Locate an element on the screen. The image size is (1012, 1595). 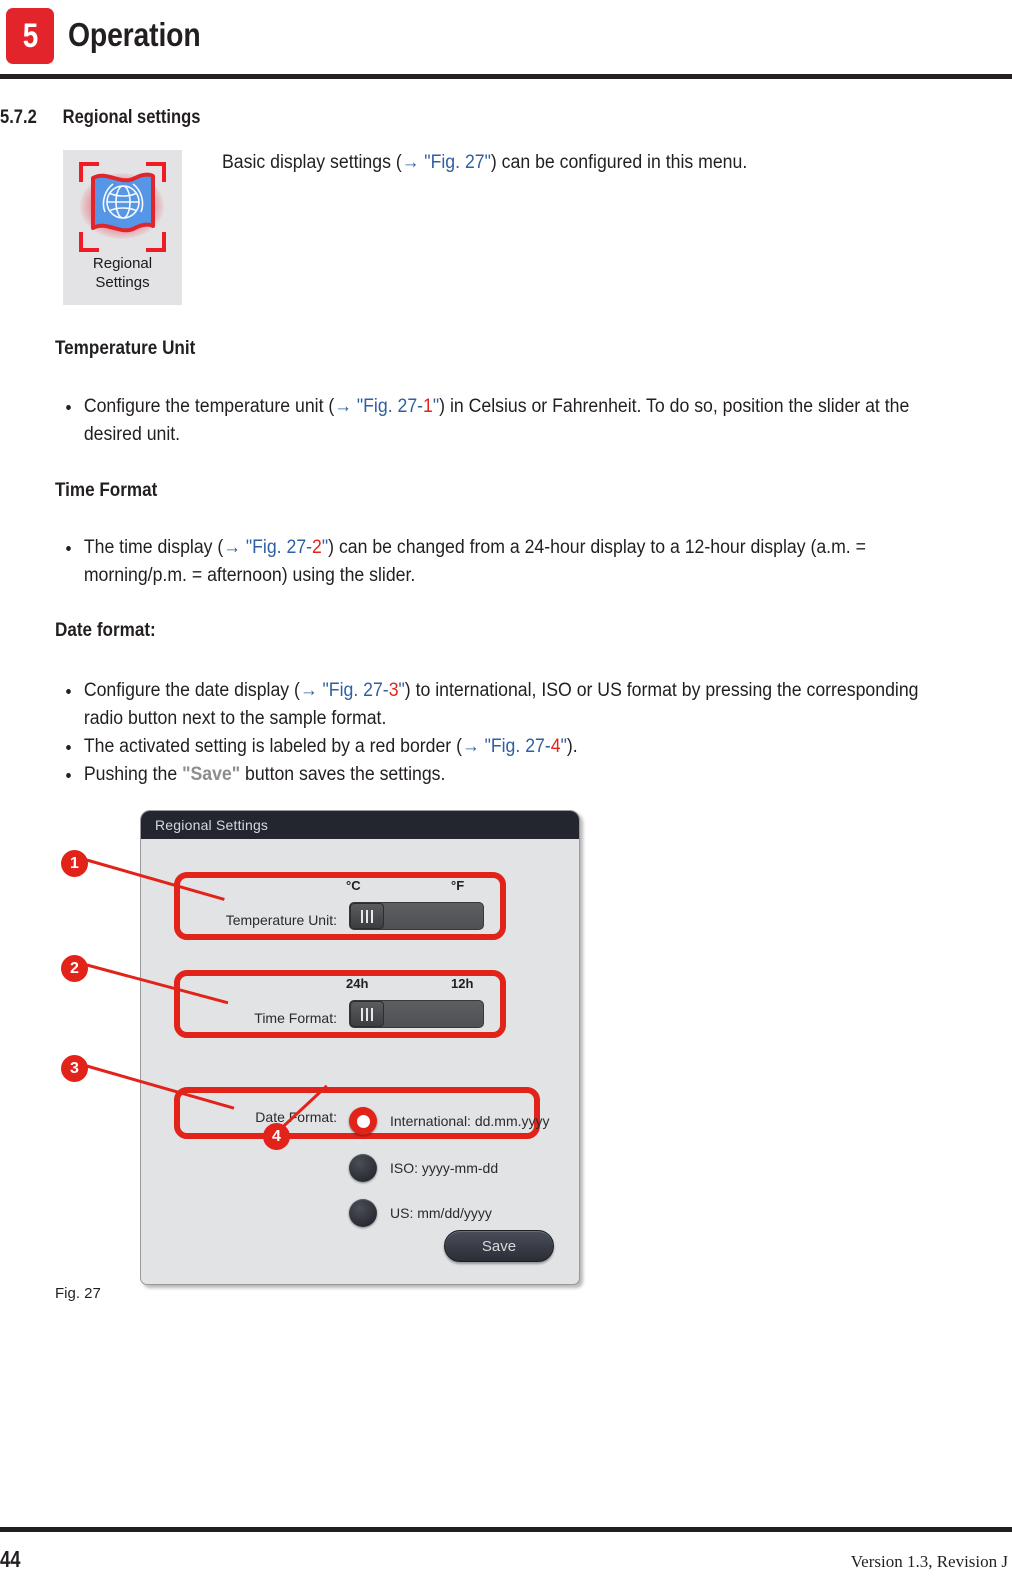
cross-reference-item-number: 4 is located at coordinates (556, 746).